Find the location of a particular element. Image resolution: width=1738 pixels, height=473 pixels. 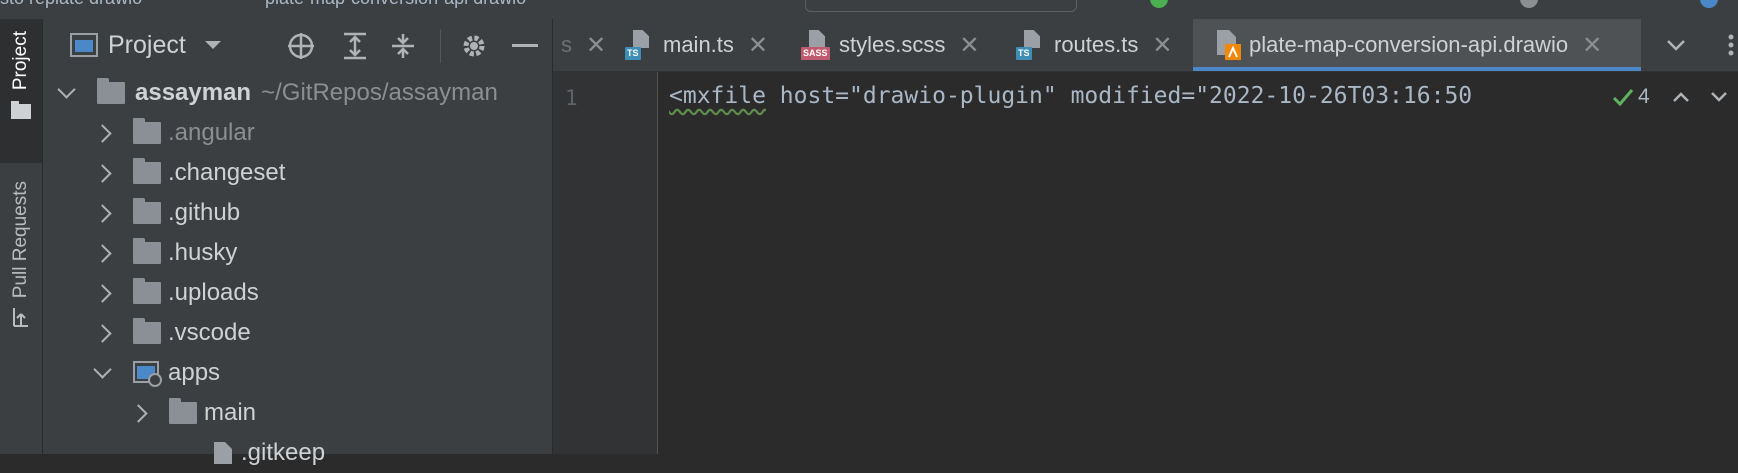

tab-styles-scss: SASS styles.scss ✕ is located at coordinates (897, 45).